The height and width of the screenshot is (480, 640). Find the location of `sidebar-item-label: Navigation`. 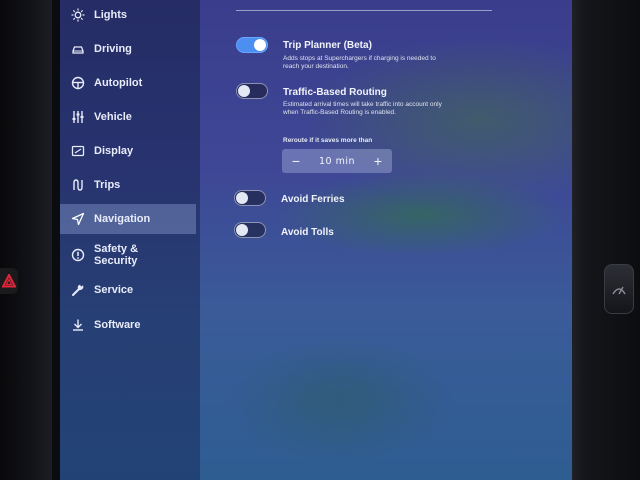

sidebar-item-label: Navigation is located at coordinates (122, 219).